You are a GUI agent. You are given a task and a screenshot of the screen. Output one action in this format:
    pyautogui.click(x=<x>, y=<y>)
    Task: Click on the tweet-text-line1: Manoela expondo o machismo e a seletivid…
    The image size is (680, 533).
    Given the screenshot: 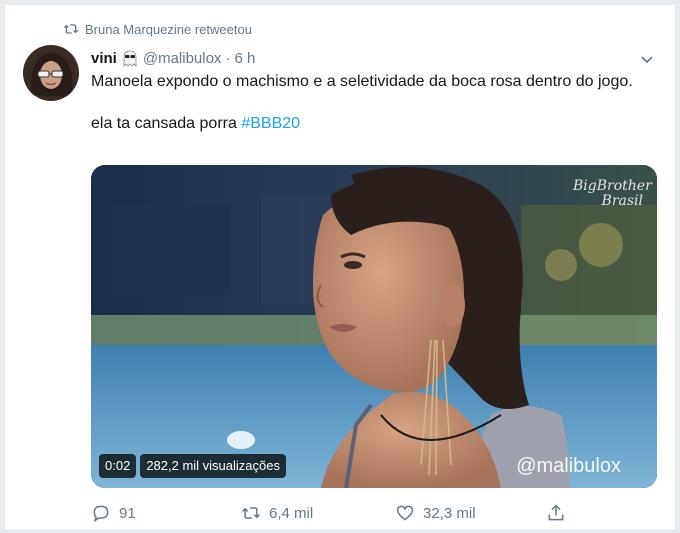 What is the action you would take?
    pyautogui.click(x=362, y=81)
    